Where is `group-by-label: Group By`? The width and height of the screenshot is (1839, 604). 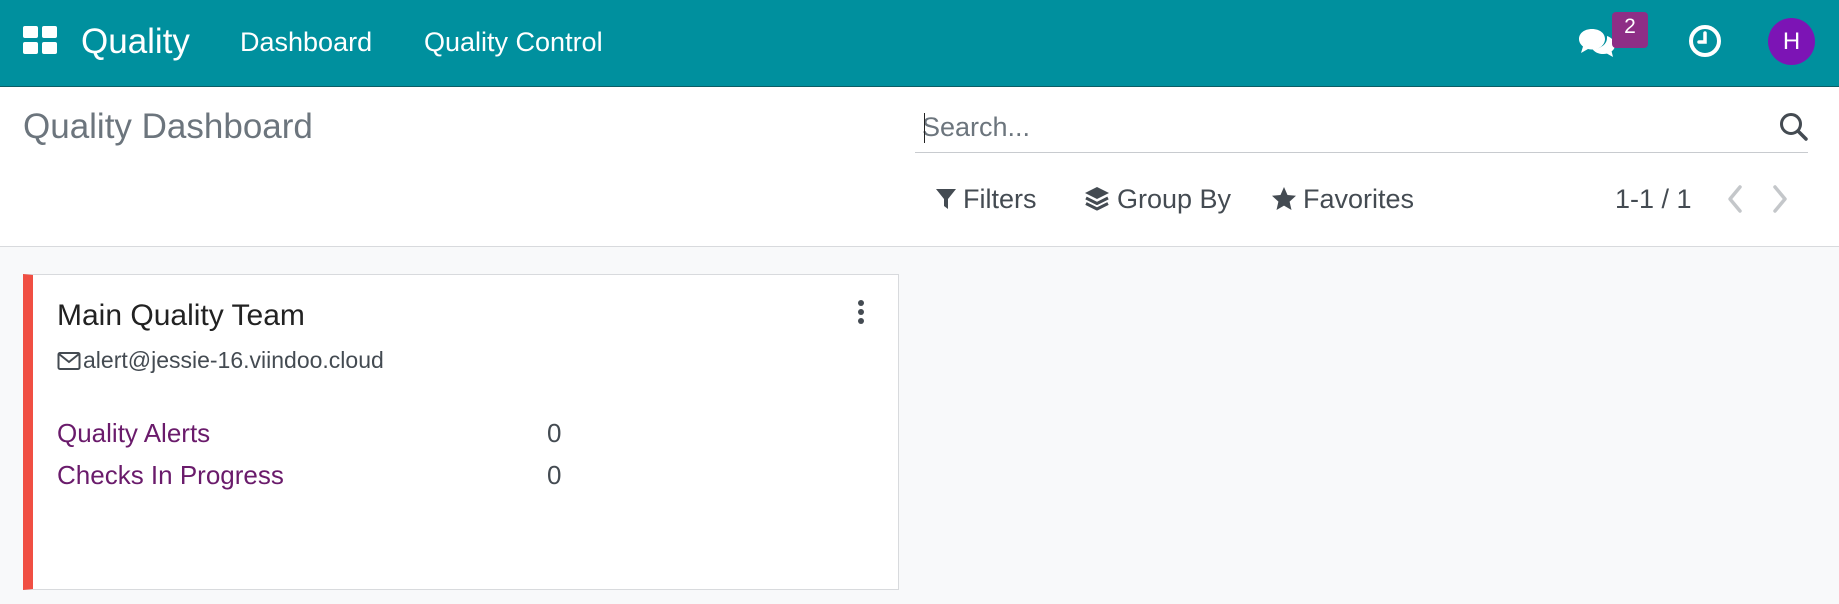 group-by-label: Group By is located at coordinates (1174, 199).